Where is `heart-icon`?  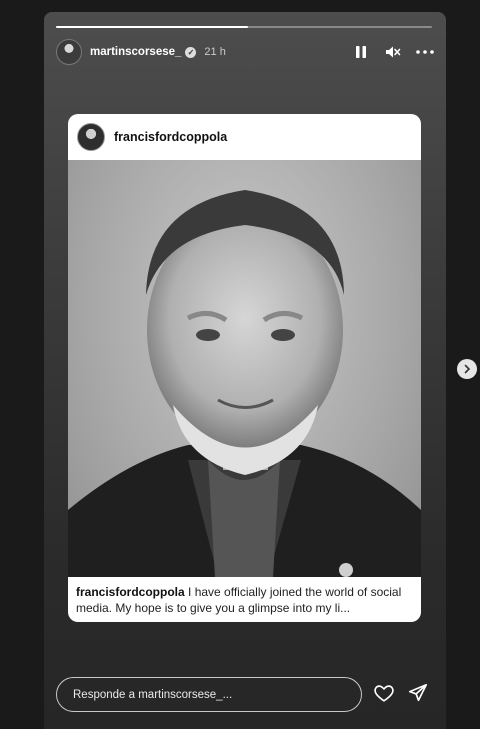 heart-icon is located at coordinates (384, 693).